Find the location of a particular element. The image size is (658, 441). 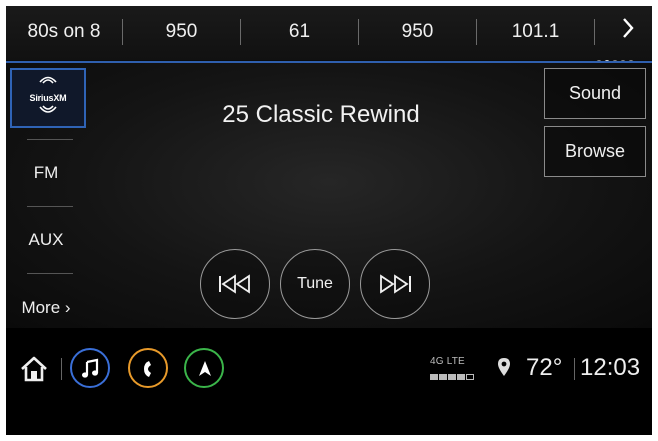

preset-1: 80s on 8 is located at coordinates (64, 33).